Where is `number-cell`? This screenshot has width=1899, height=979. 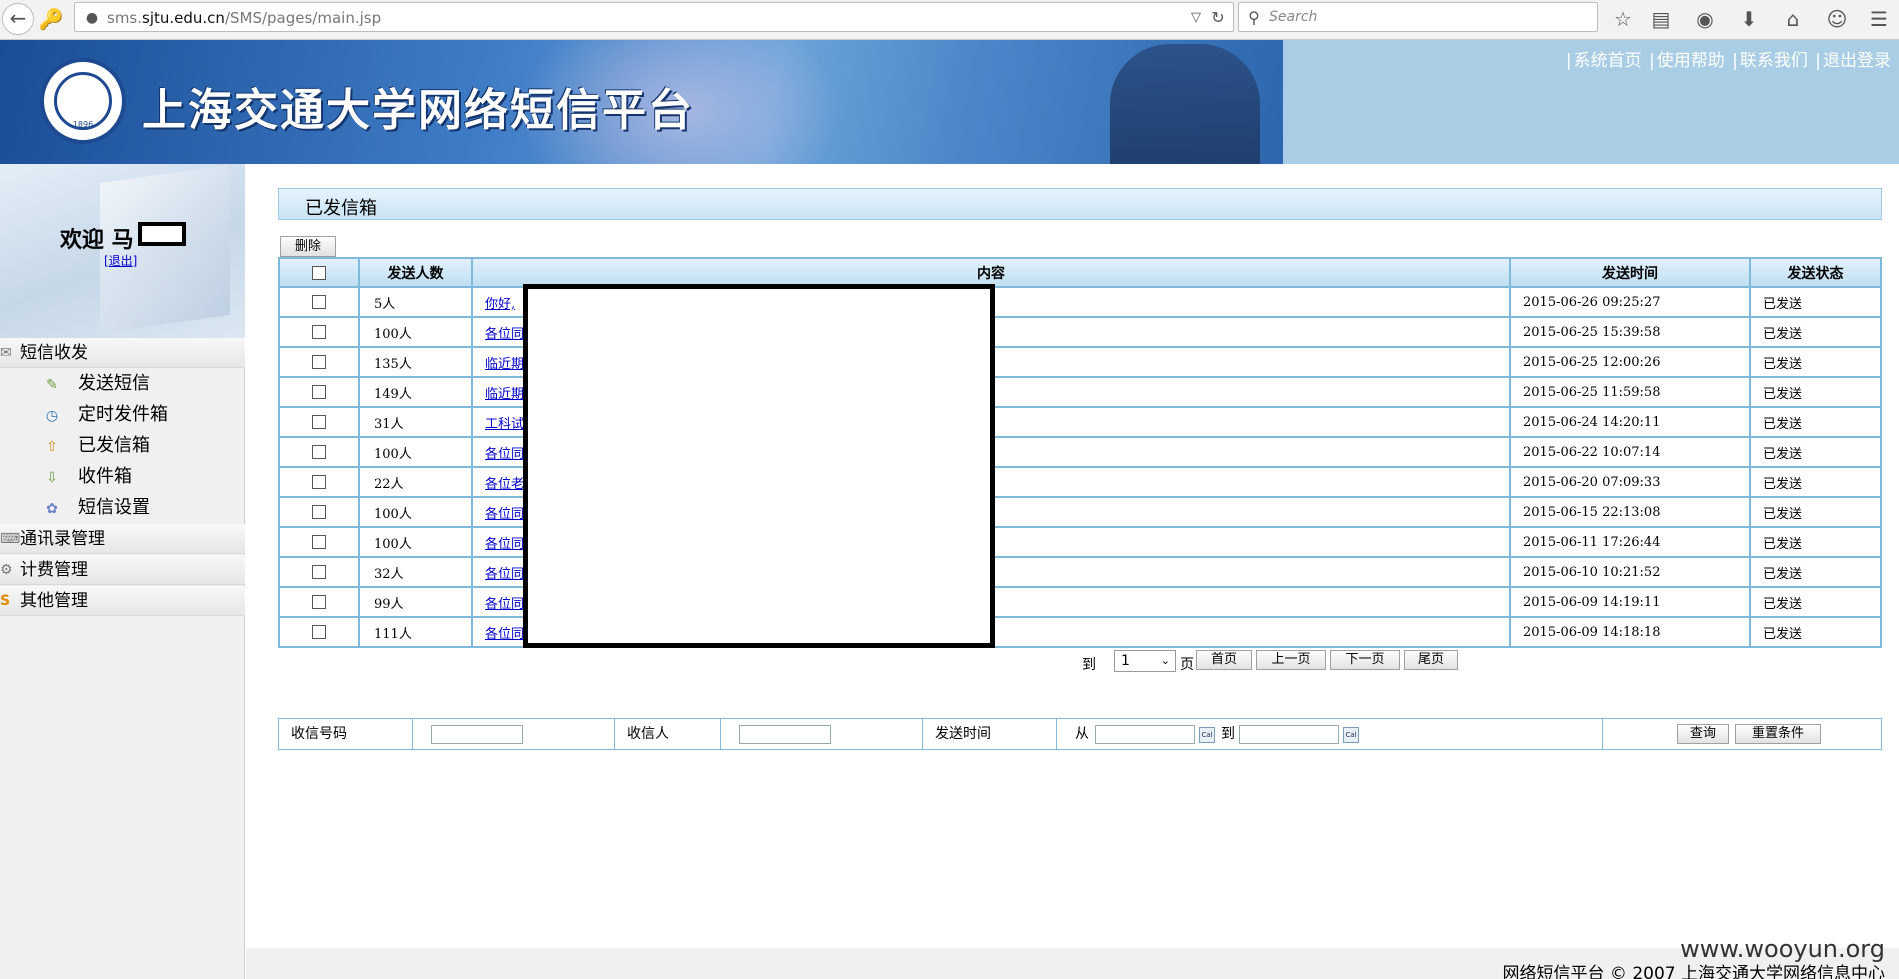
number-cell is located at coordinates (514, 734).